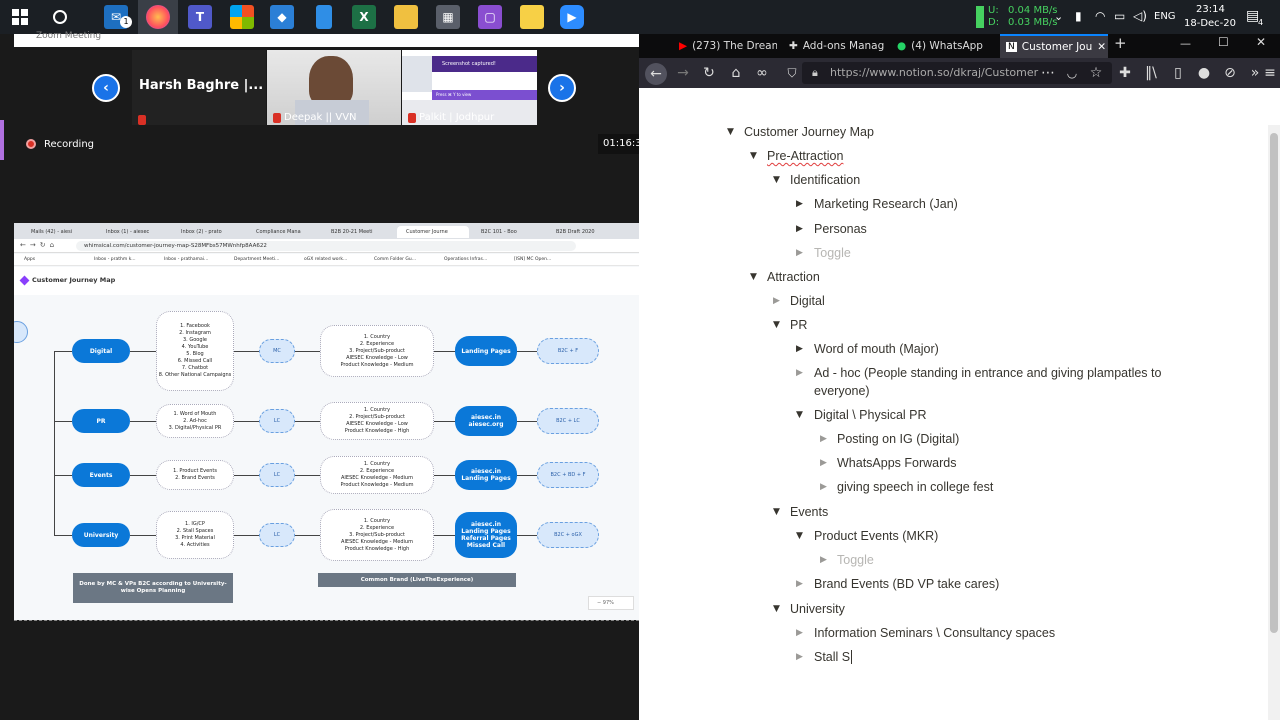 The width and height of the screenshot is (1280, 720). Describe the element at coordinates (1185, 43) in the screenshot. I see `minimize-button: —` at that location.